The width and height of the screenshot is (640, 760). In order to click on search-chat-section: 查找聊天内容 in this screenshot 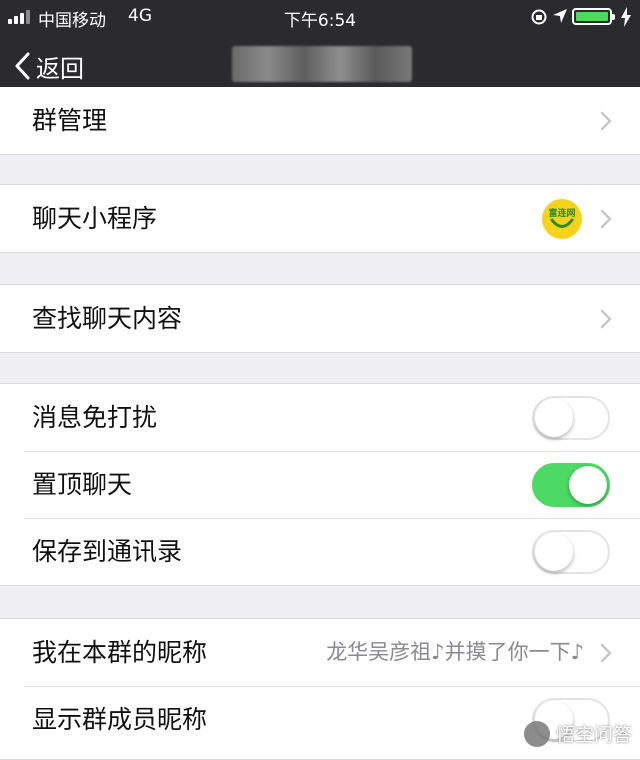, I will do `click(320, 318)`.